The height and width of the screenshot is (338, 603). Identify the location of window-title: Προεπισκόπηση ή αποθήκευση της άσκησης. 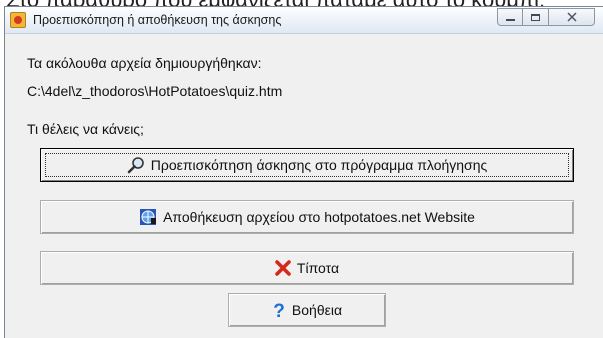
(157, 20).